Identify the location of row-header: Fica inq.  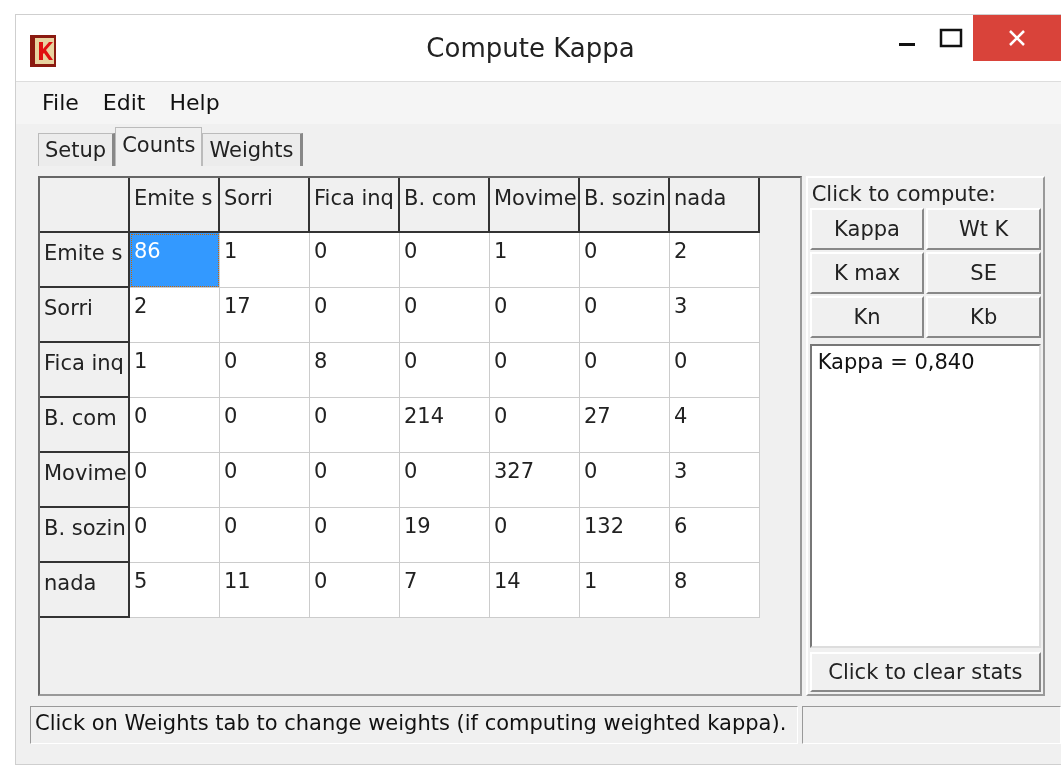
(85, 370).